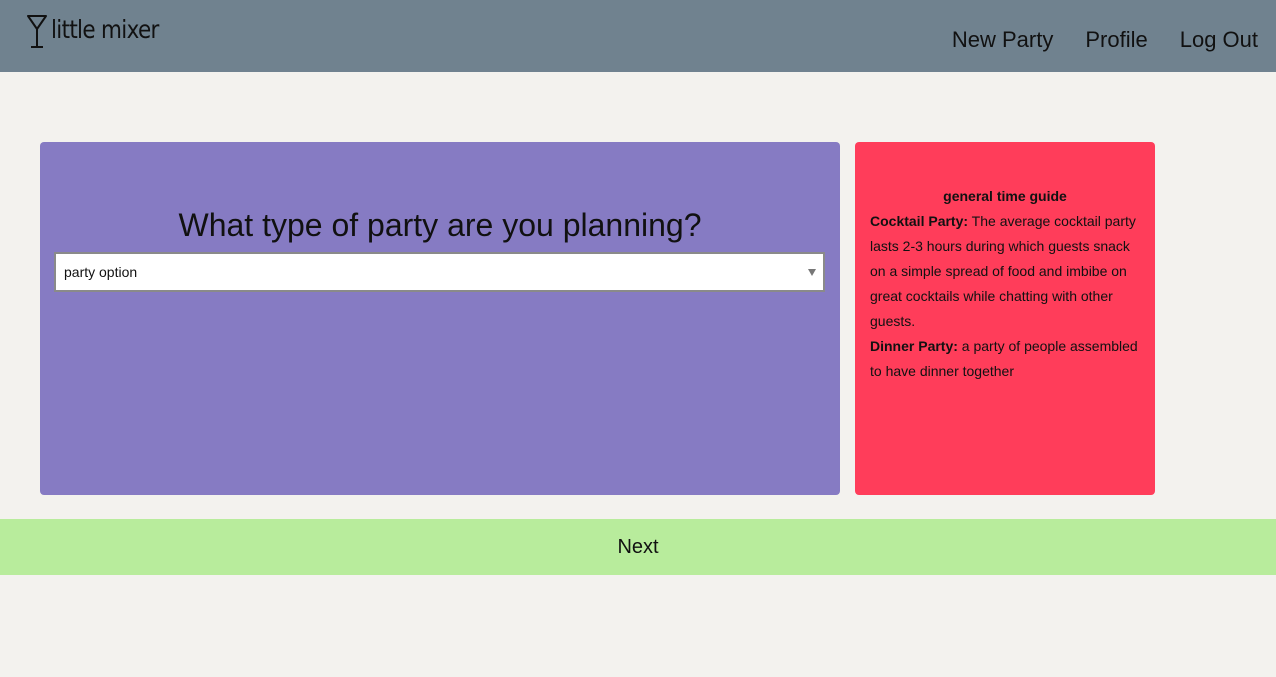  I want to click on nav-new-party-link: New Party, so click(1002, 40).